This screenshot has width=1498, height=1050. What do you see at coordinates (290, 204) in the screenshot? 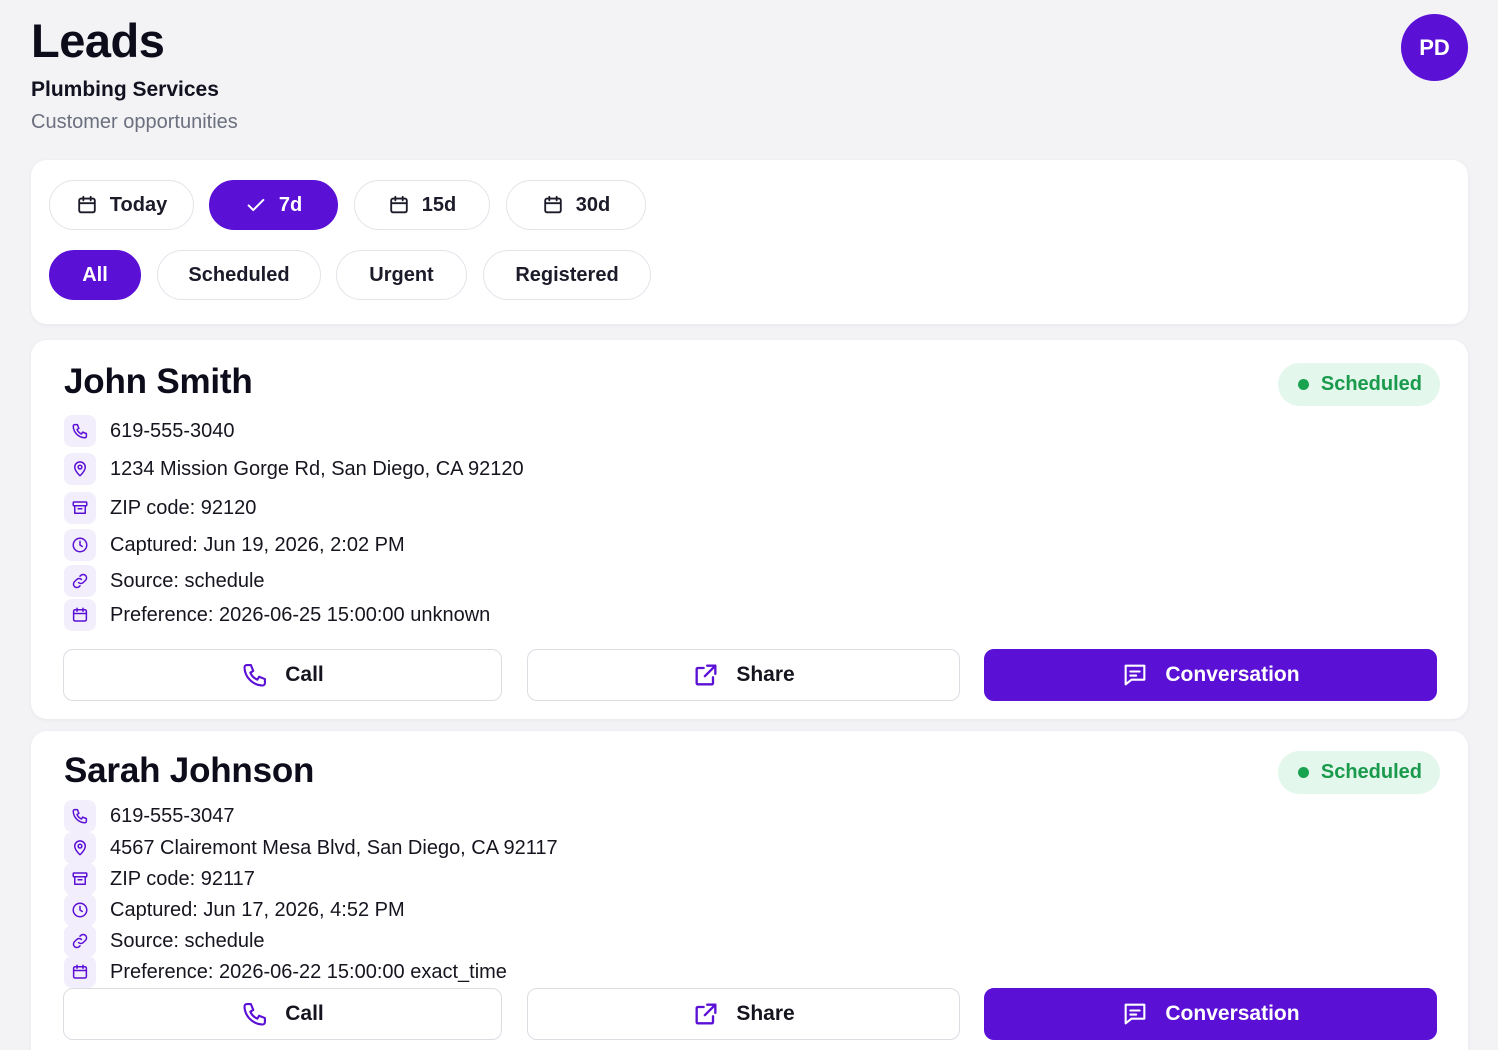
I see `date-filter-label: 7d` at bounding box center [290, 204].